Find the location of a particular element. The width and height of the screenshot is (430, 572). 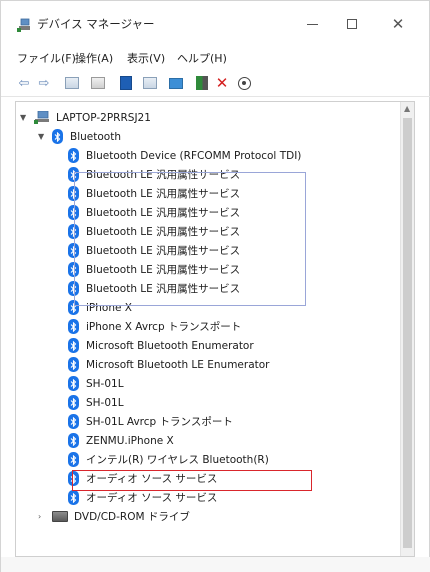

device-list-button is located at coordinates (150, 83).